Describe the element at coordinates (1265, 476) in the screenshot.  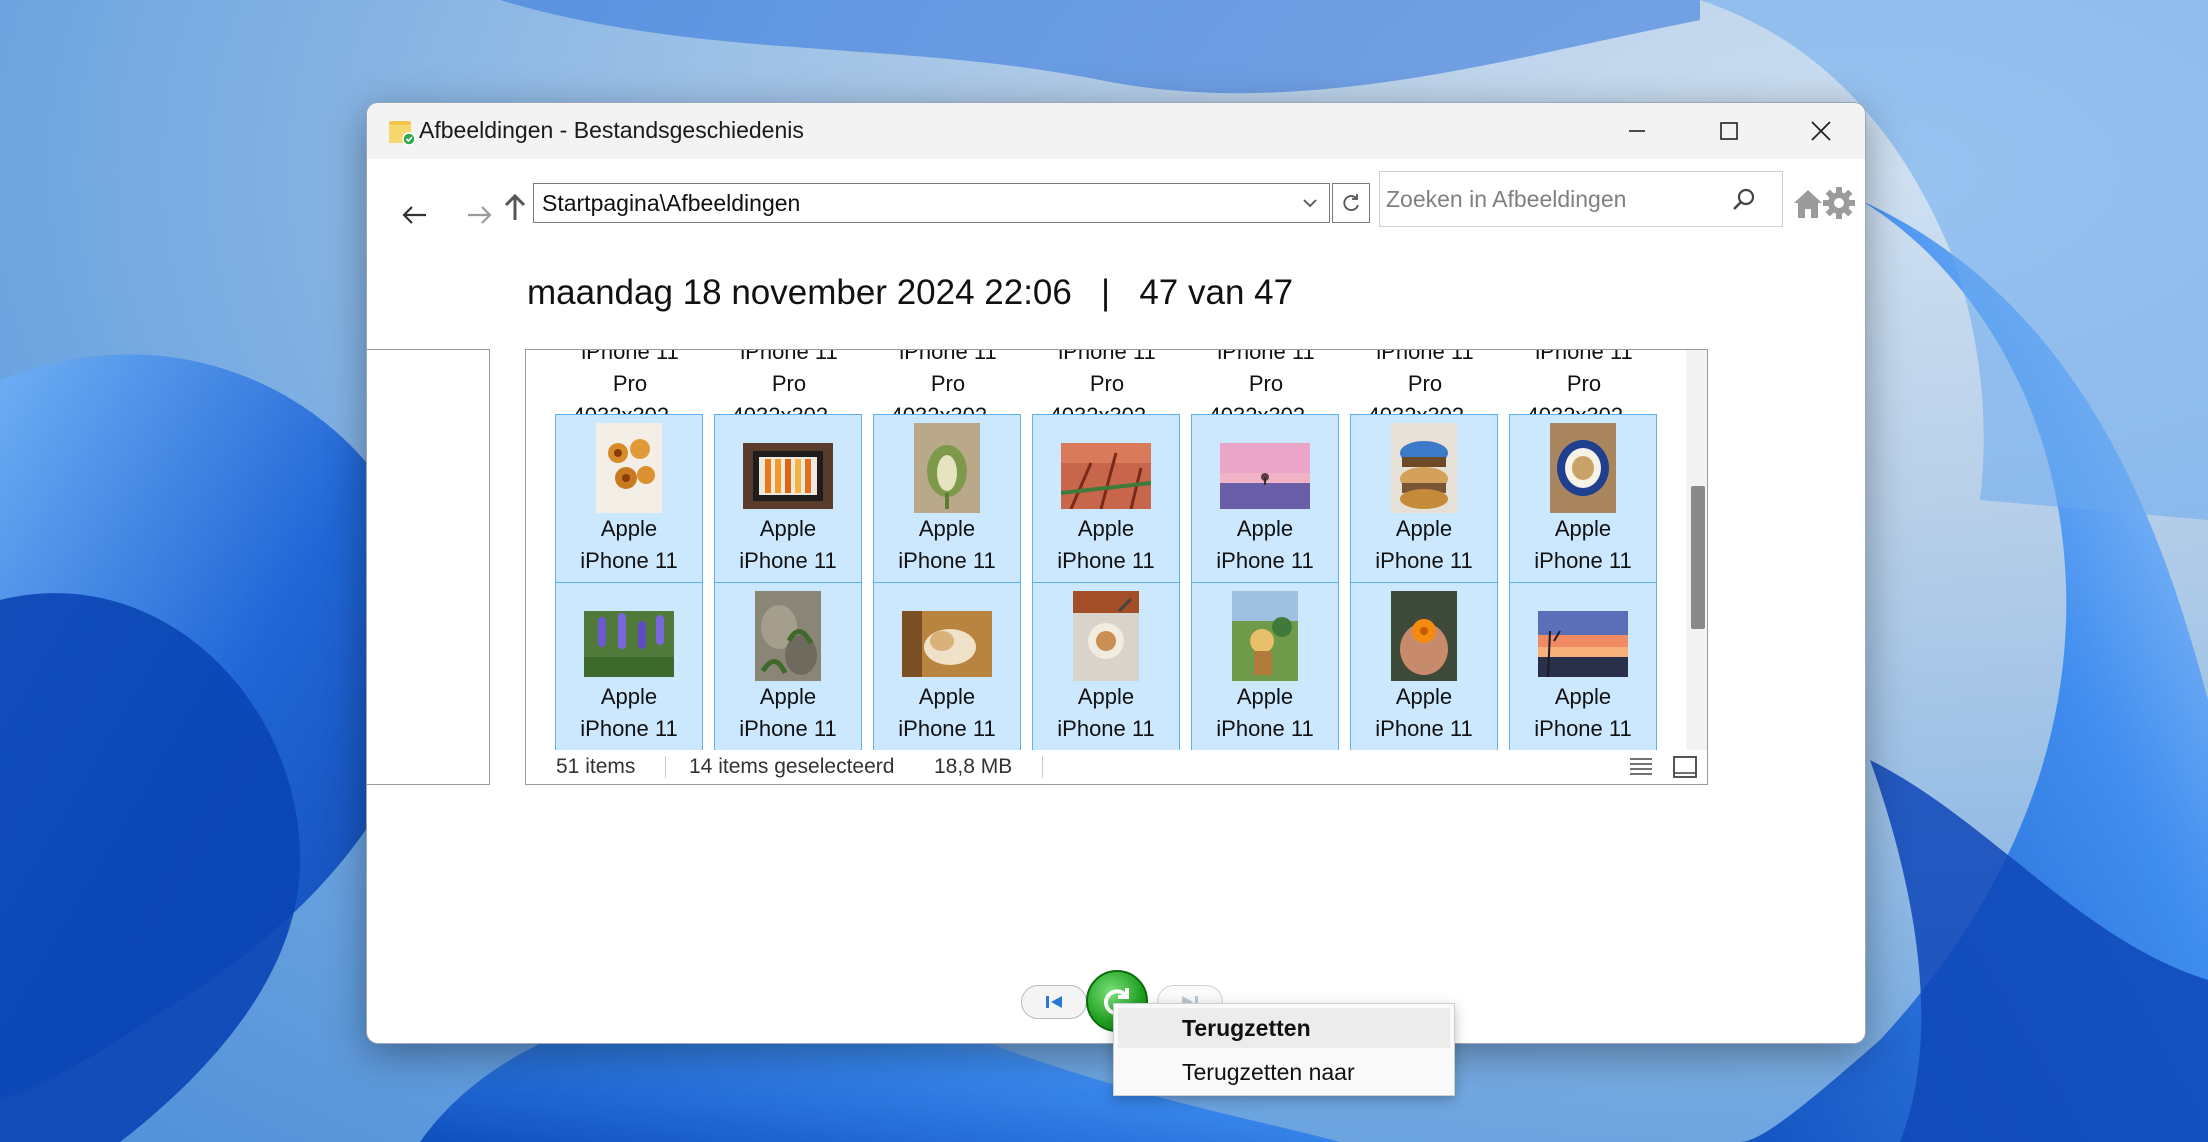
I see `sunset-field-thumbnail` at that location.